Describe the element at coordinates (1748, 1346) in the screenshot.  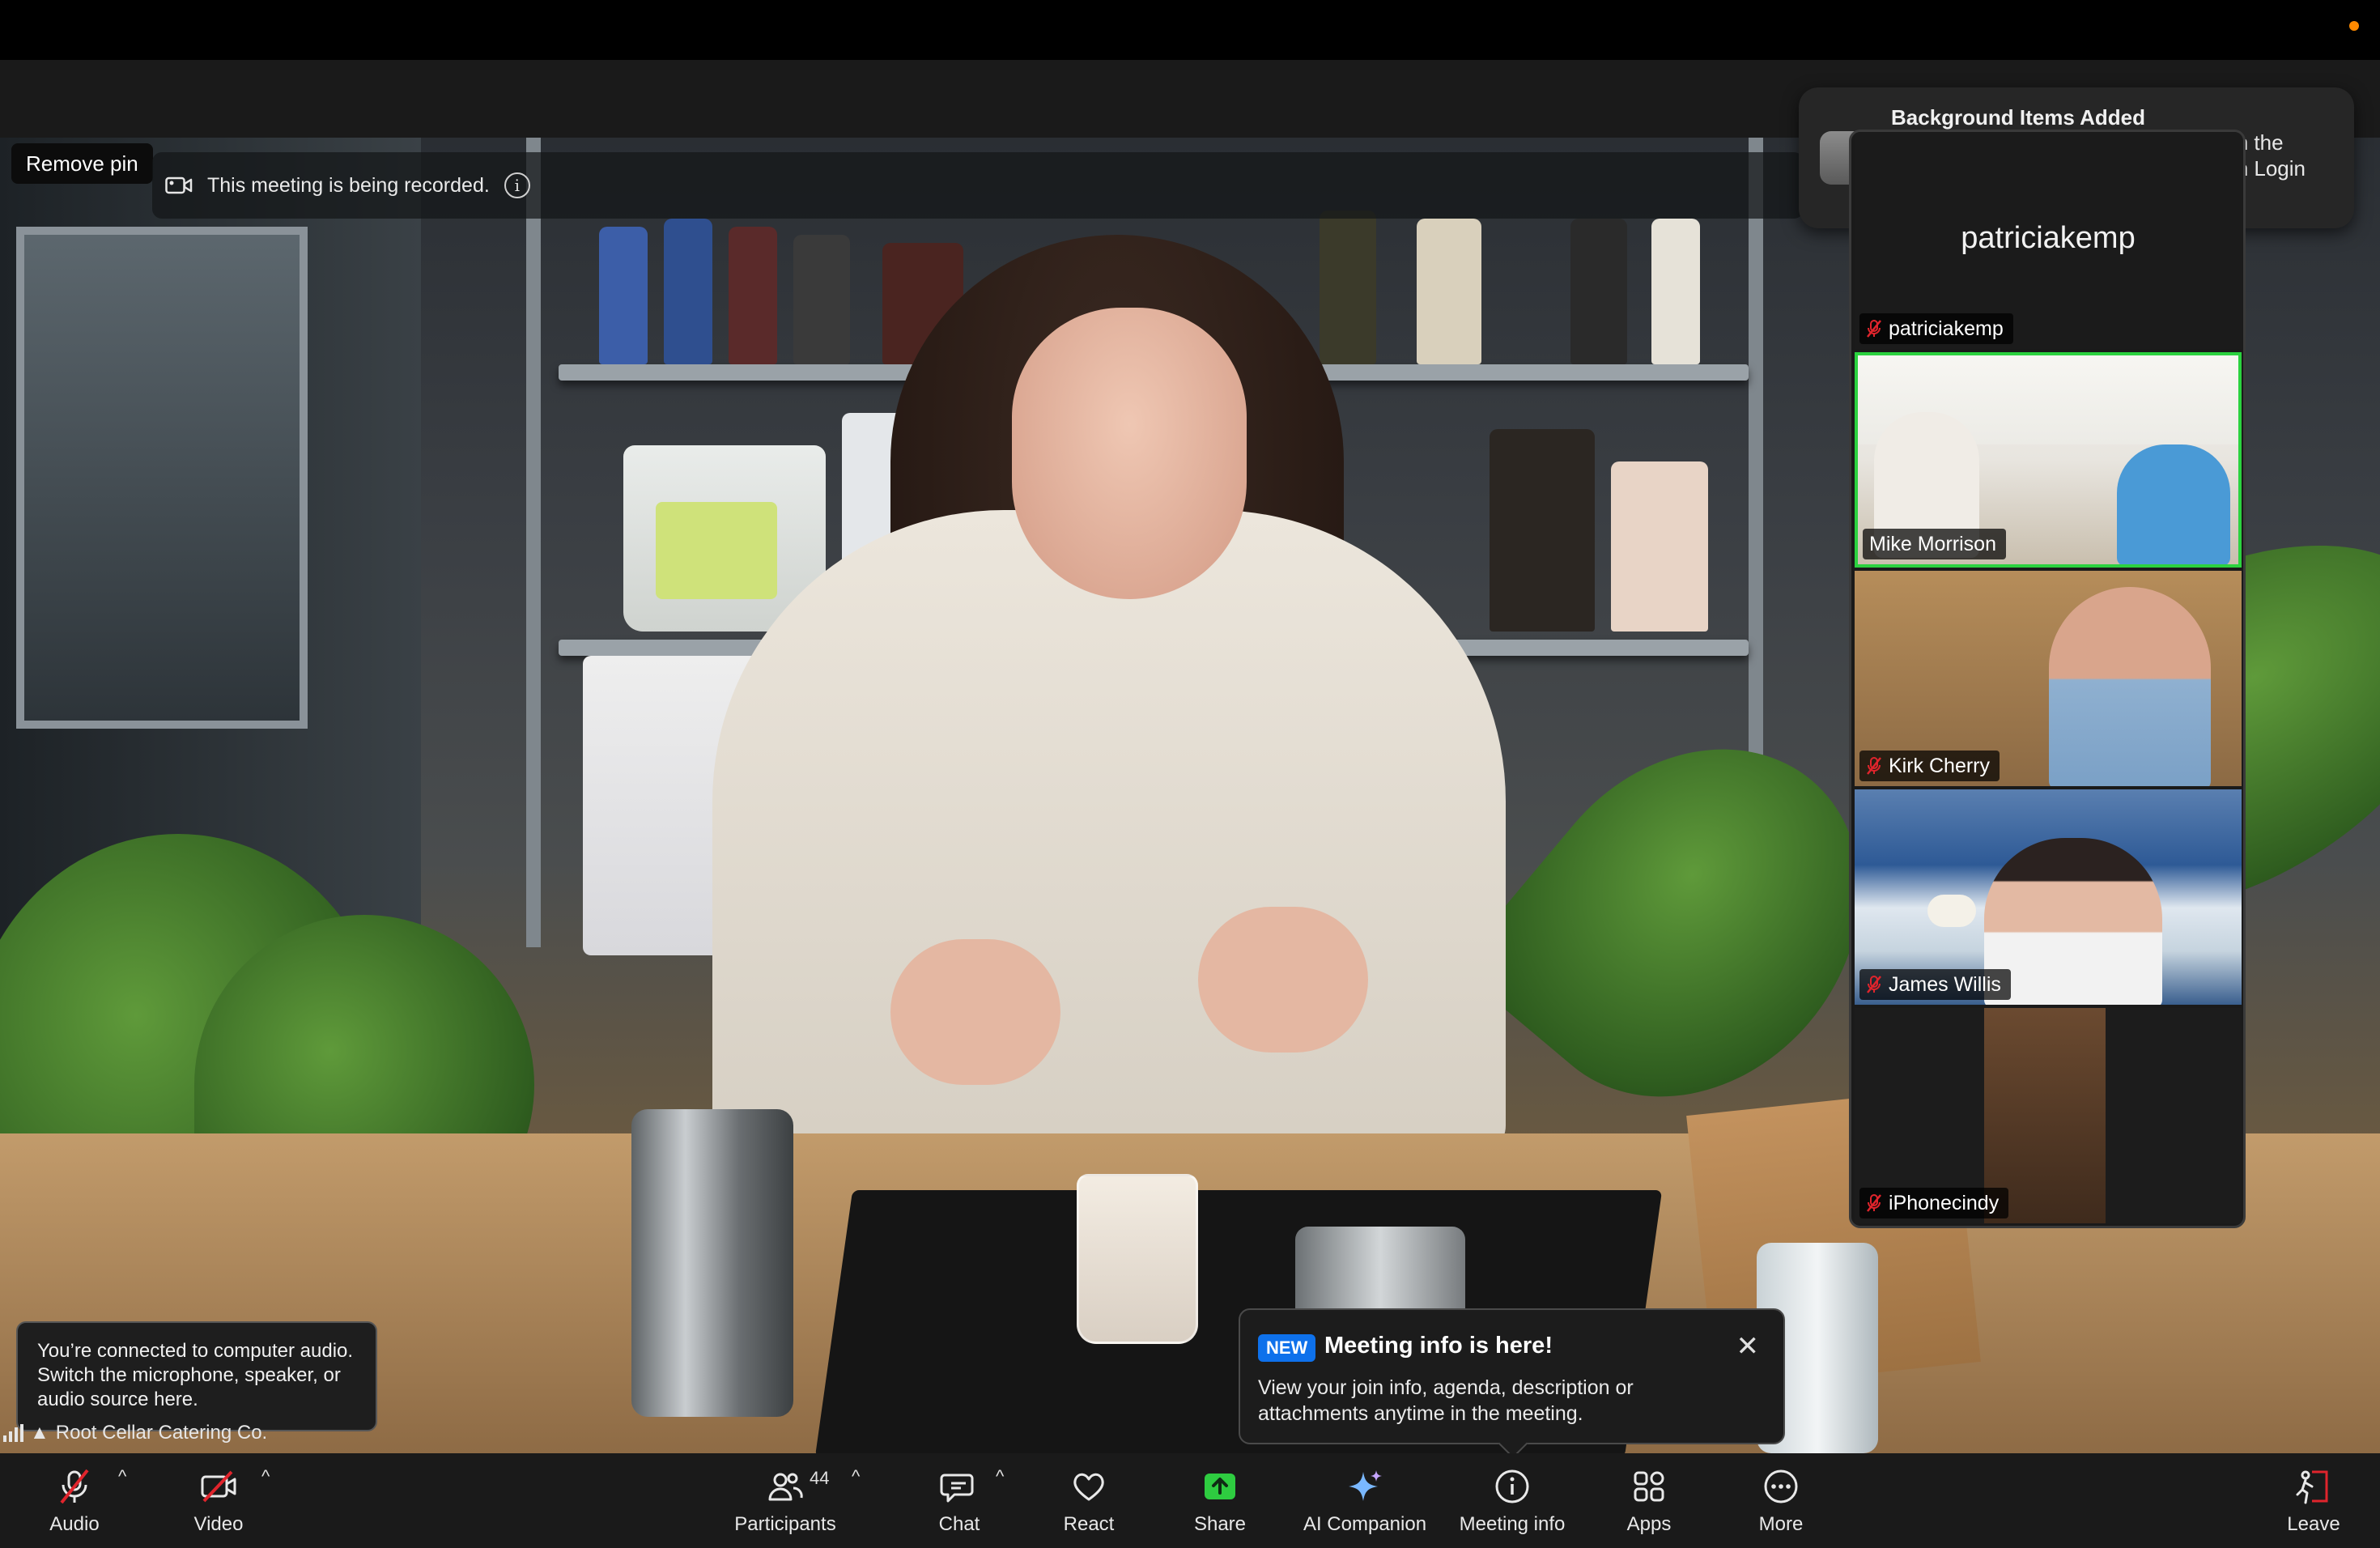
I see `close-icon: ✕` at that location.